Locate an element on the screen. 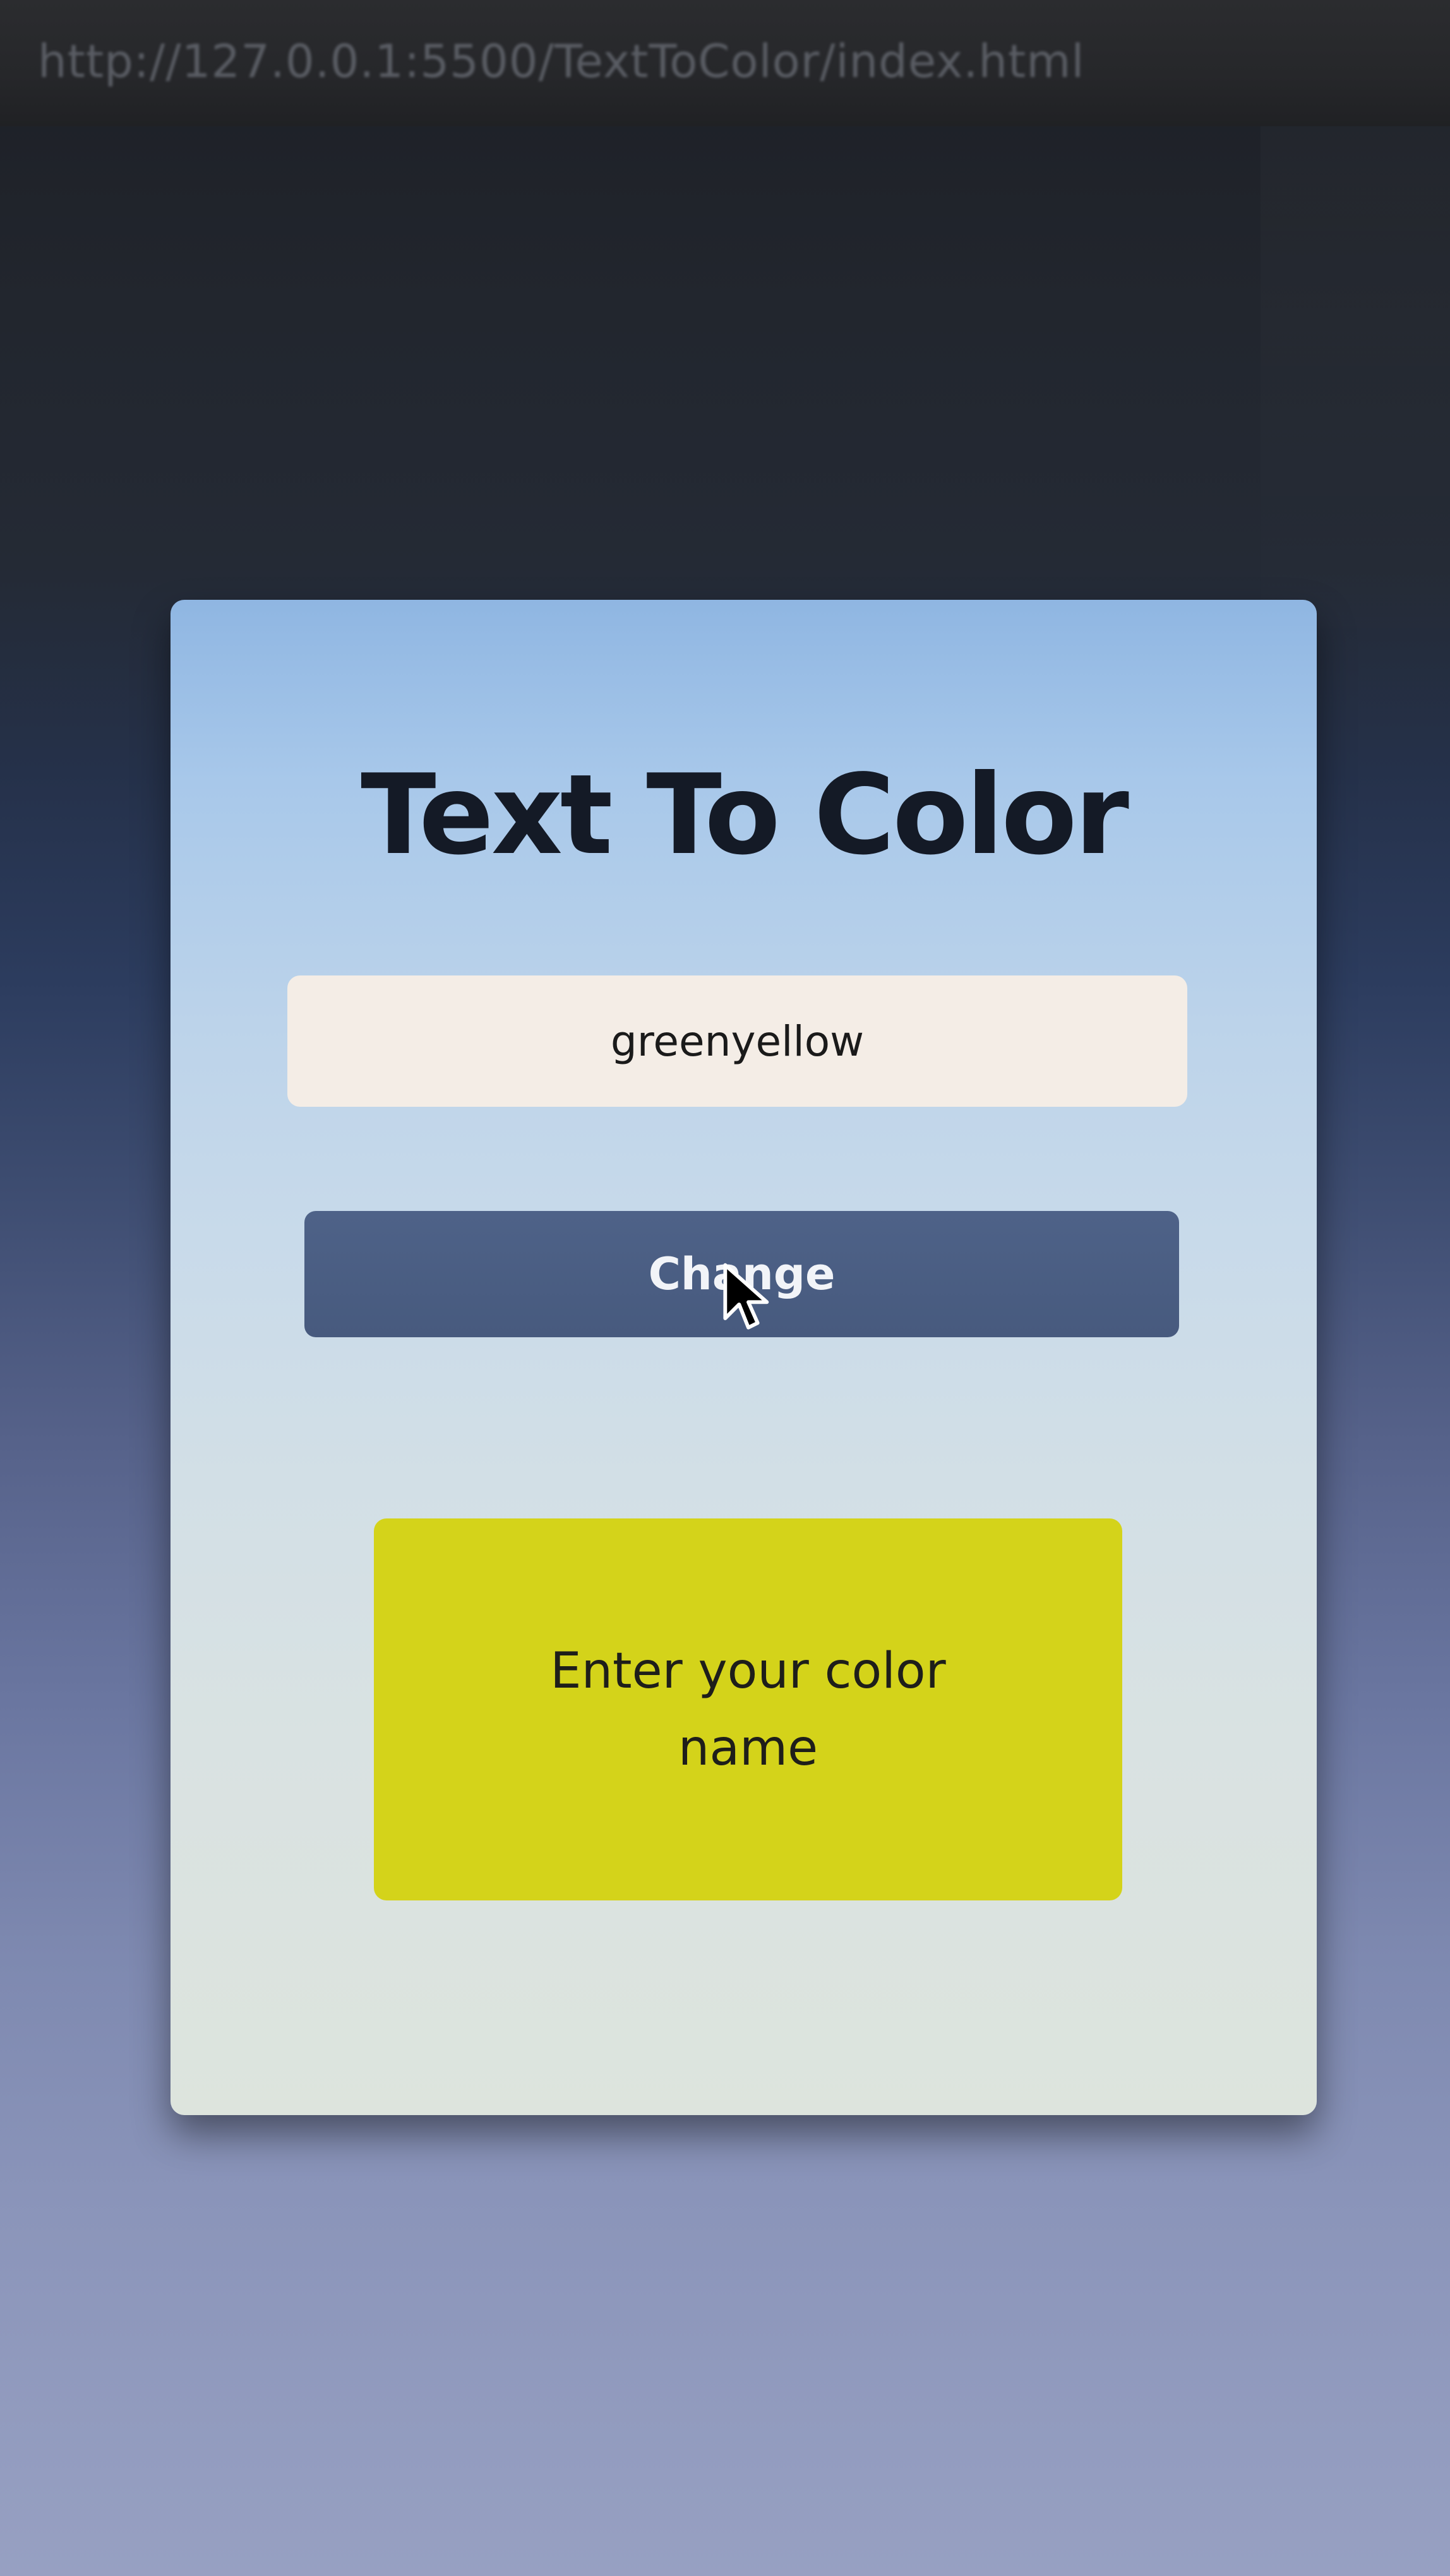 This screenshot has height=2576, width=1450. arrow-cursor-icon is located at coordinates (746, 1296).